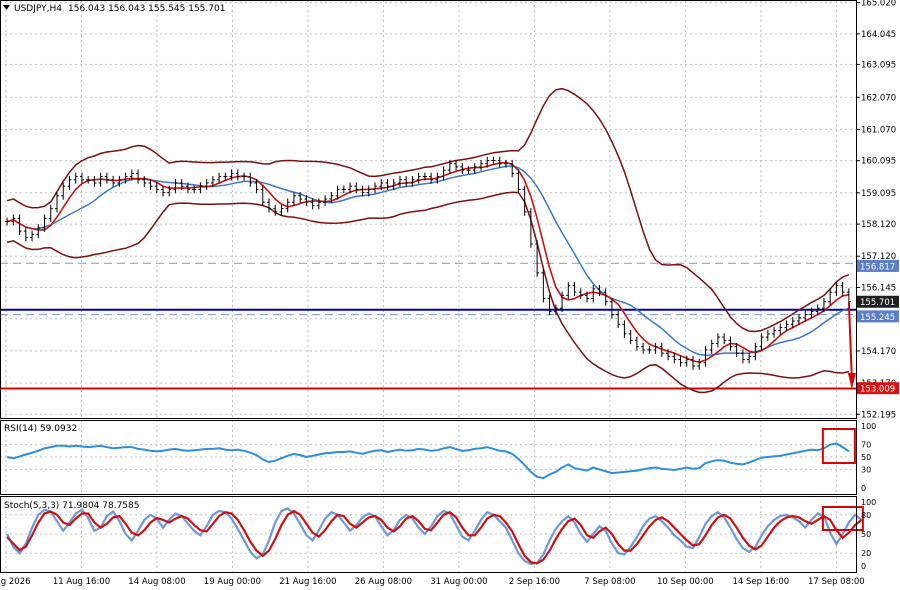 This screenshot has width=900, height=590. Describe the element at coordinates (307, 582) in the screenshot. I see `x-tick-label: 21 Aug 16:00` at that location.